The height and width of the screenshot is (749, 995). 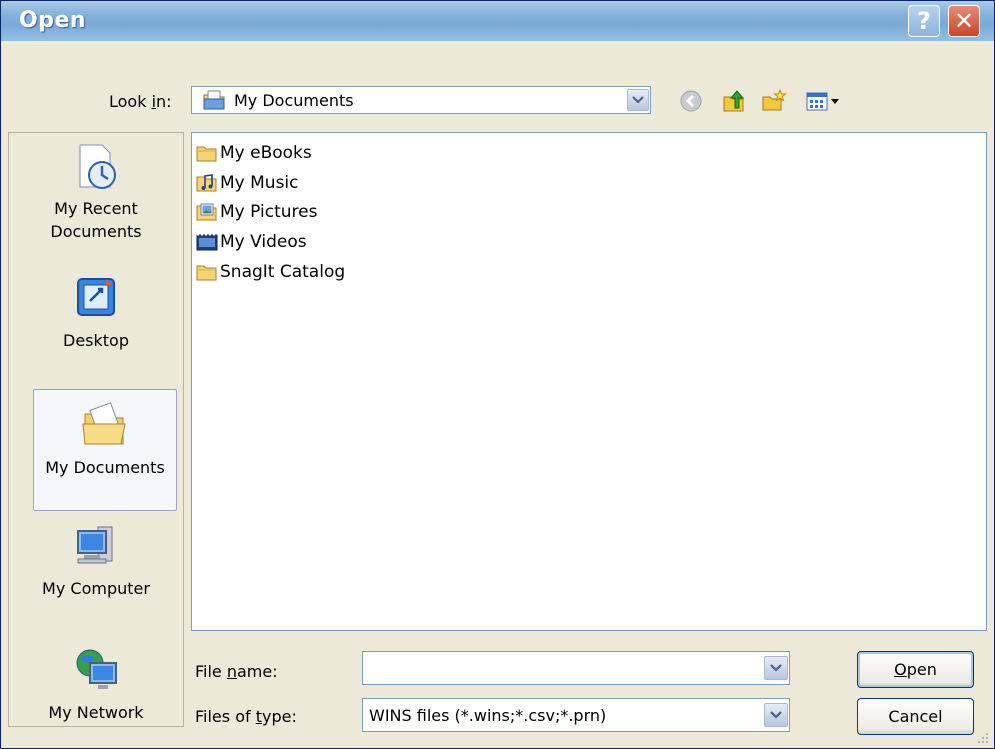 I want to click on look-in-value: My Documents, so click(x=294, y=100).